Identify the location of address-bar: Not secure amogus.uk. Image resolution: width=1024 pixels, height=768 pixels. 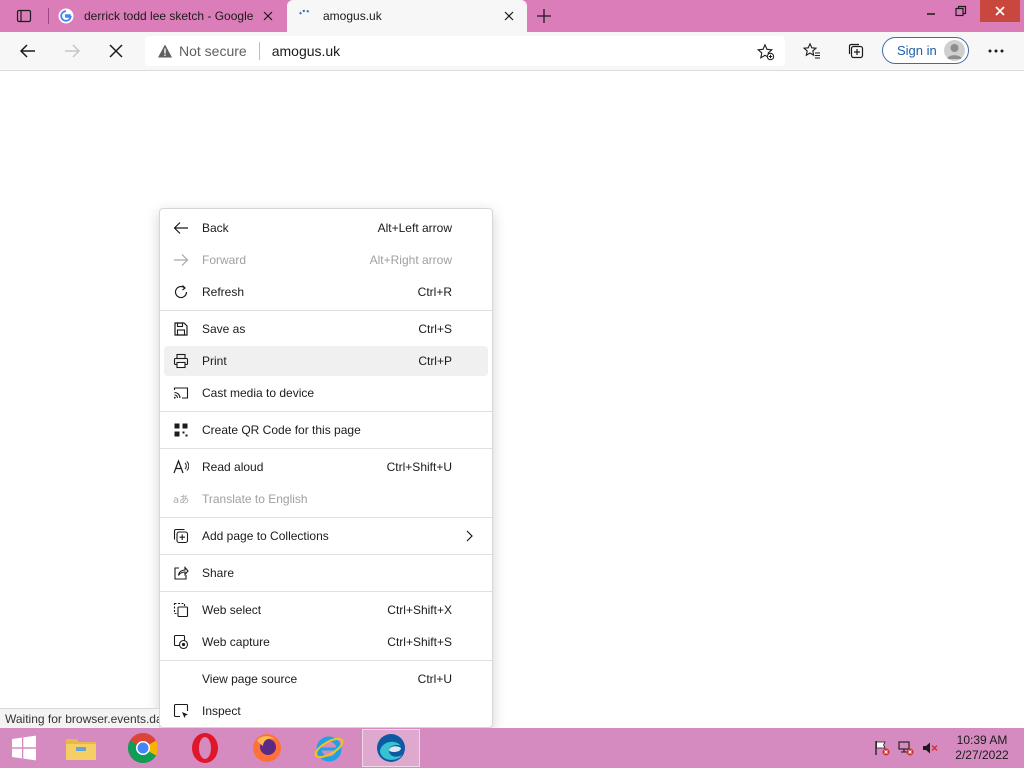
(465, 51).